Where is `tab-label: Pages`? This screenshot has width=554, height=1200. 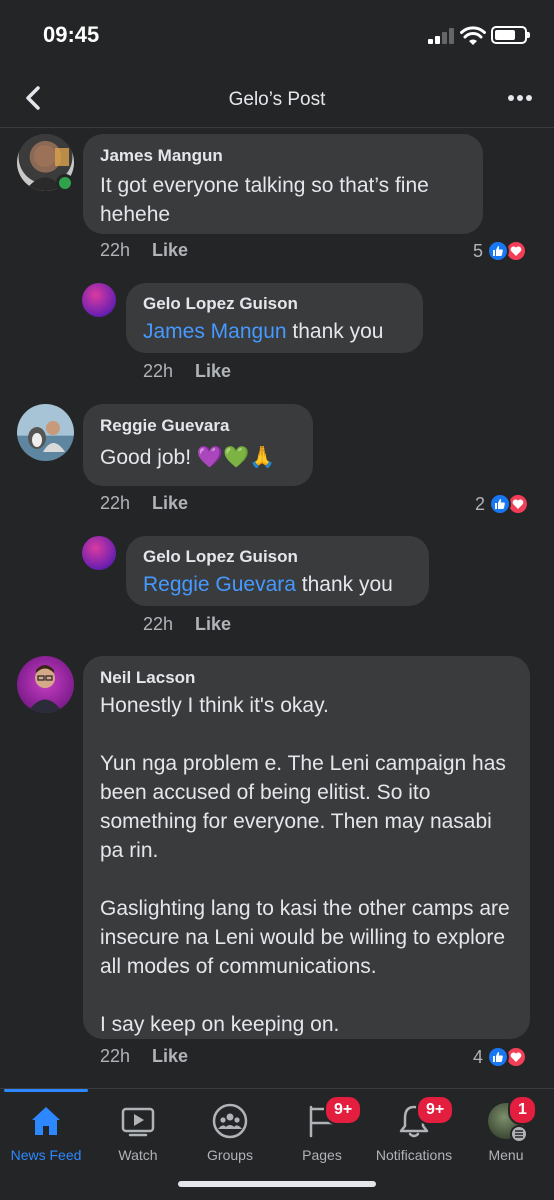 tab-label: Pages is located at coordinates (322, 1155).